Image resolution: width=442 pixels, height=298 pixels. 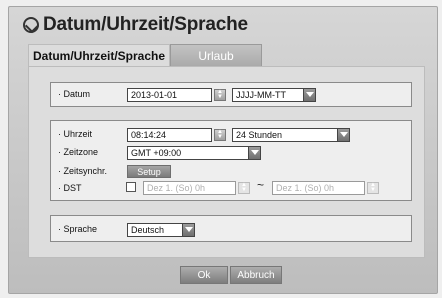 I want to click on dst-checkbox, so click(x=131, y=187).